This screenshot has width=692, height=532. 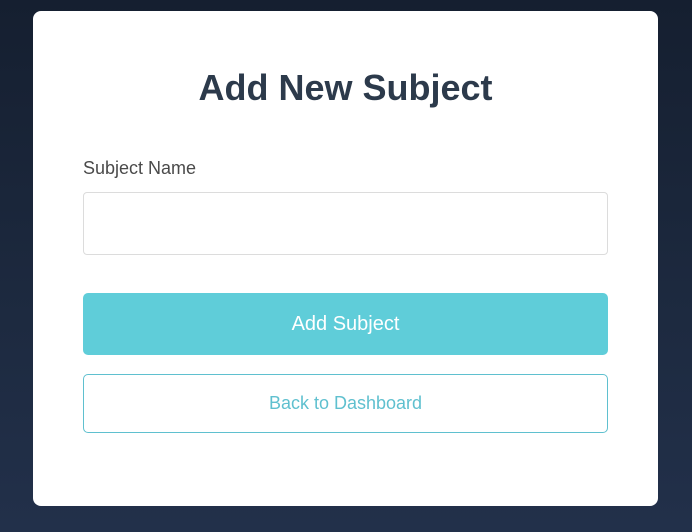 What do you see at coordinates (140, 168) in the screenshot?
I see `subject-name-label: Subject Name` at bounding box center [140, 168].